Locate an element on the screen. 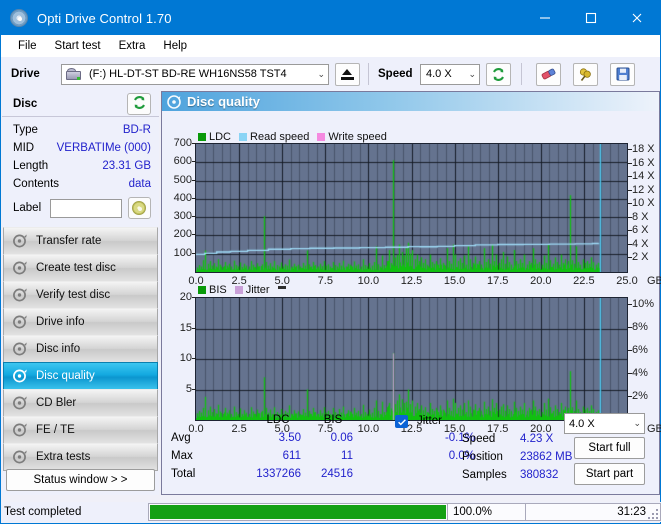 The width and height of the screenshot is (661, 524). sidebar-item-drive-info: Drive info is located at coordinates (80, 322).